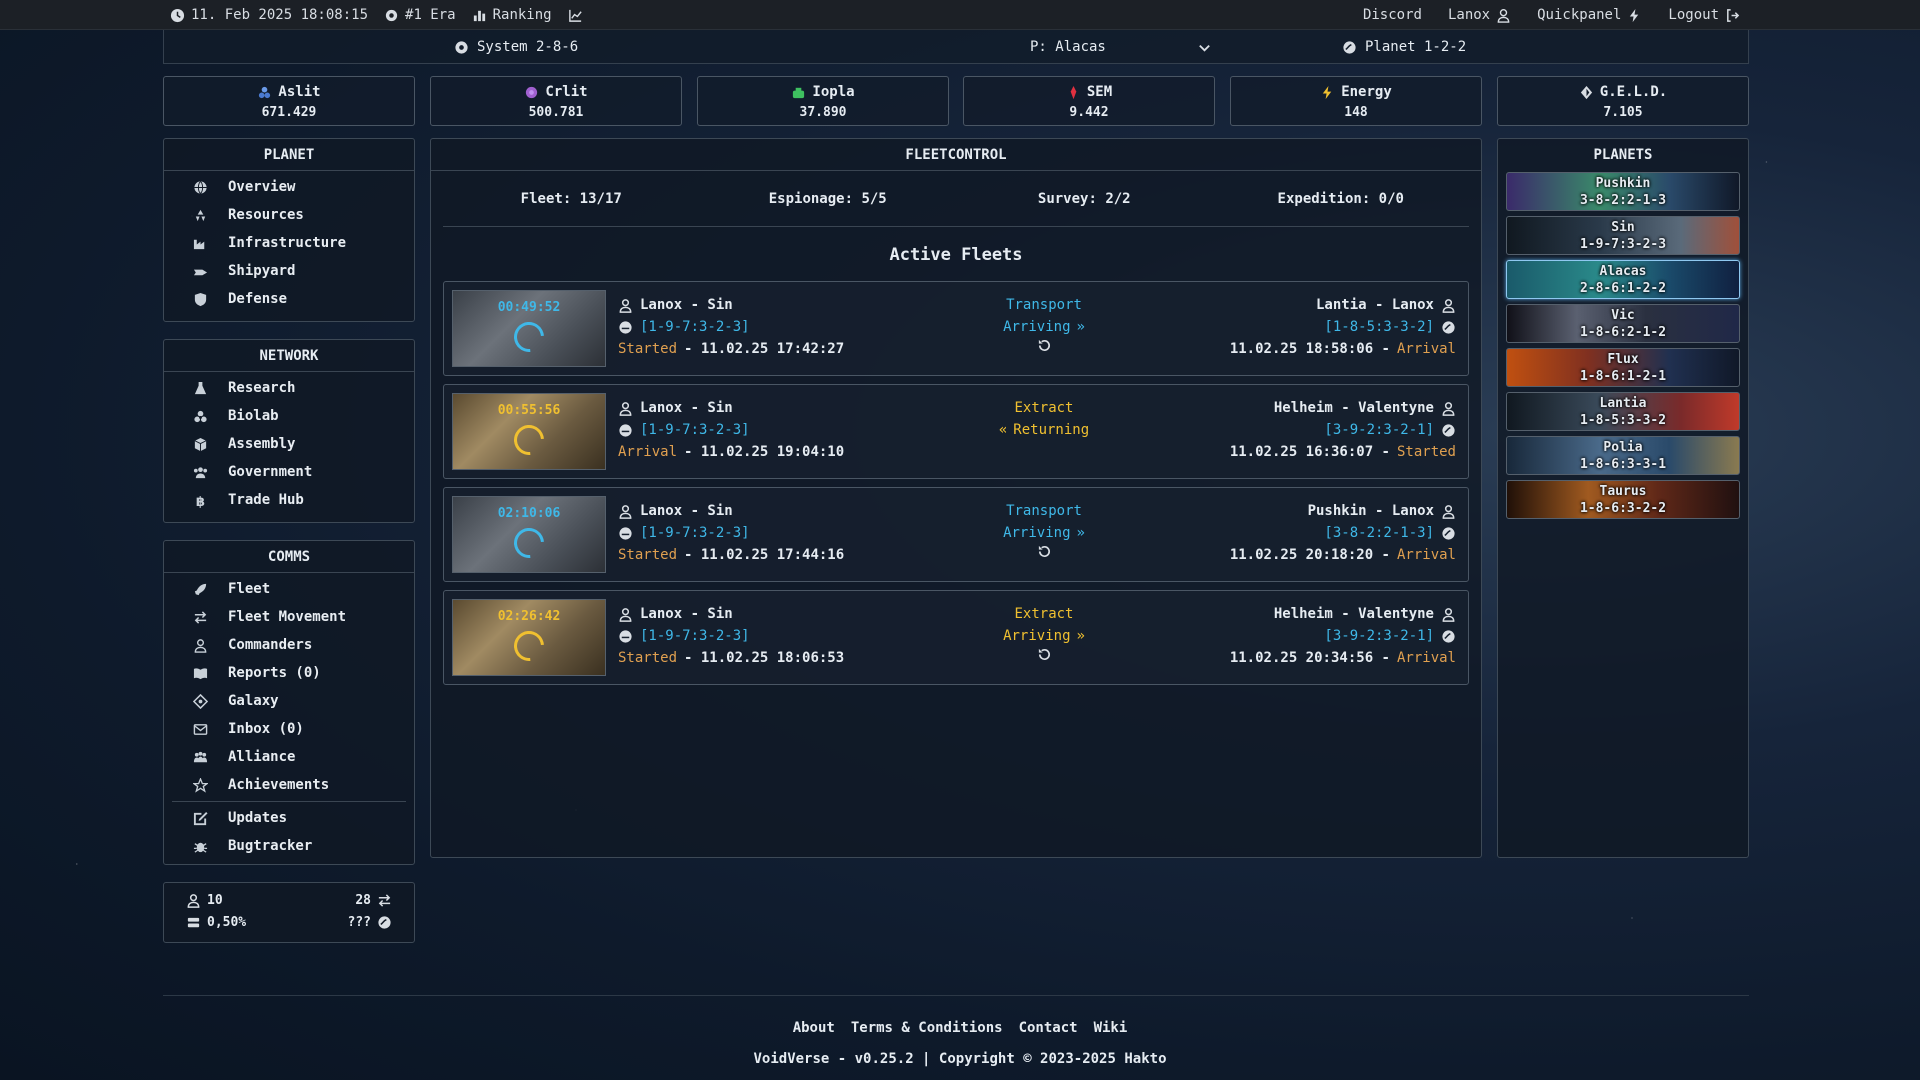  What do you see at coordinates (1089, 101) in the screenshot?
I see `resource-sem: SEM 9.442` at bounding box center [1089, 101].